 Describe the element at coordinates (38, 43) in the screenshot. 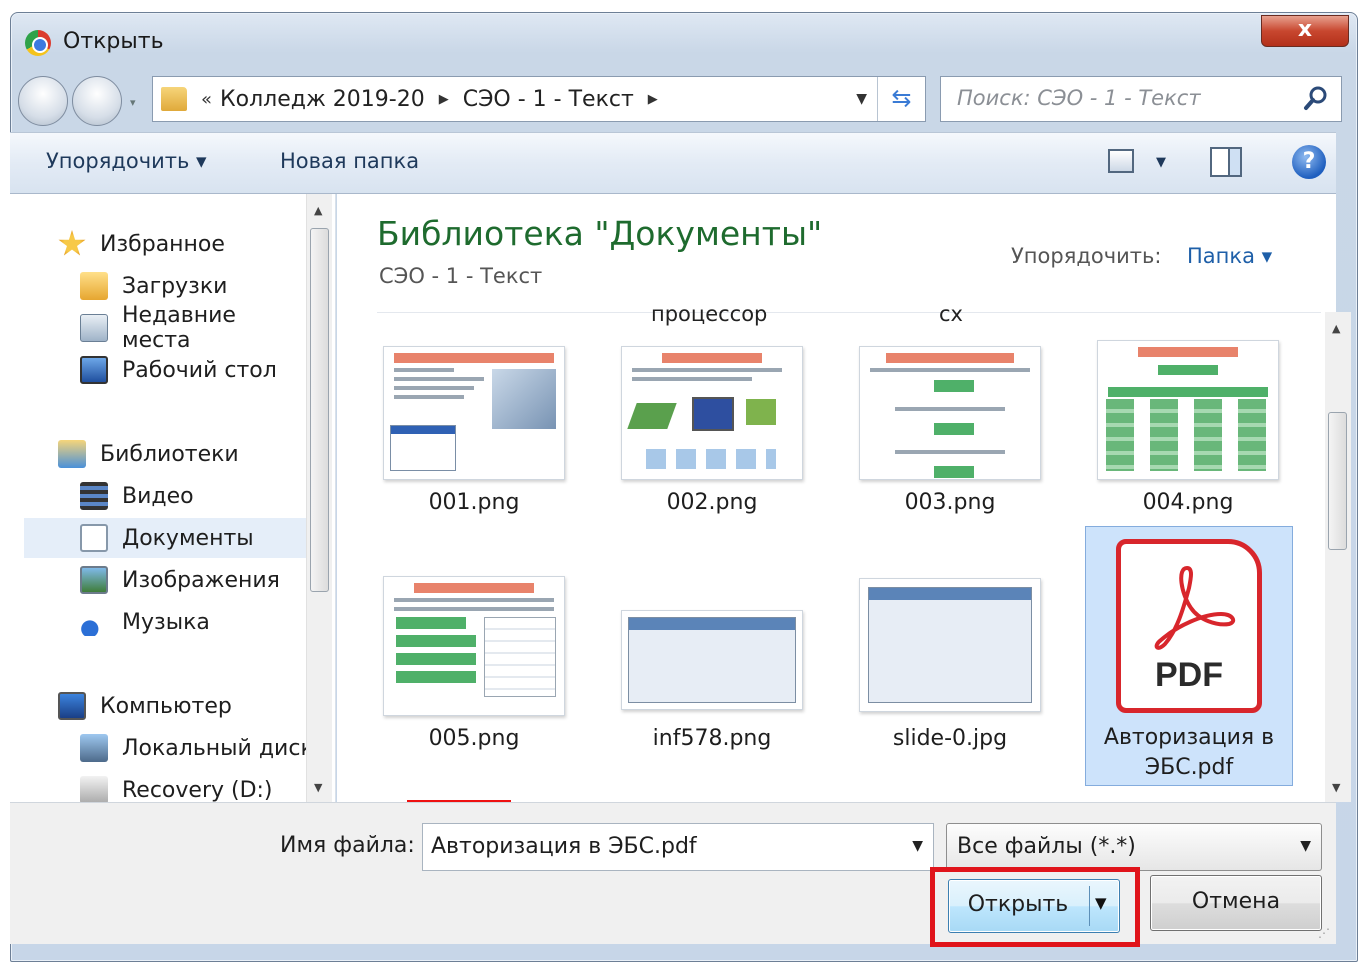

I see `chrome-icon` at that location.